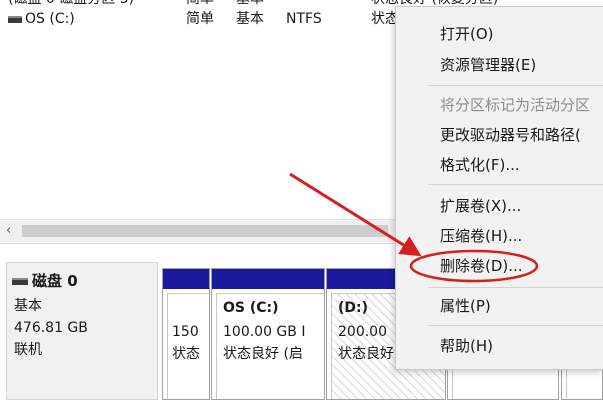 The image size is (603, 401). I want to click on disk-type: 基本, so click(28, 306).